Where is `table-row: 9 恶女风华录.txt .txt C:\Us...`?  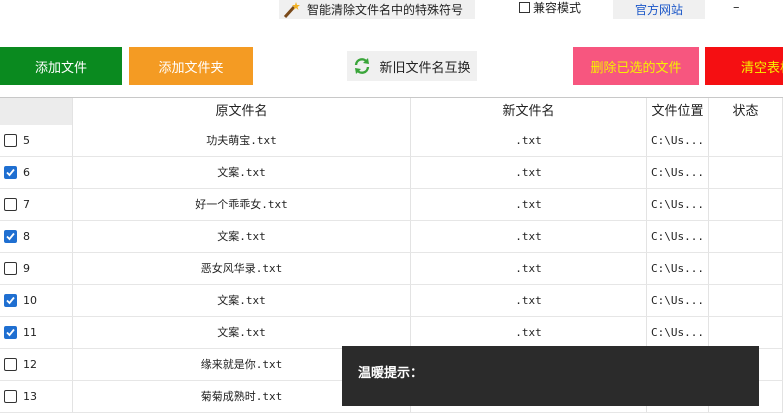 table-row: 9 恶女风华录.txt .txt C:\Us... is located at coordinates (391, 269).